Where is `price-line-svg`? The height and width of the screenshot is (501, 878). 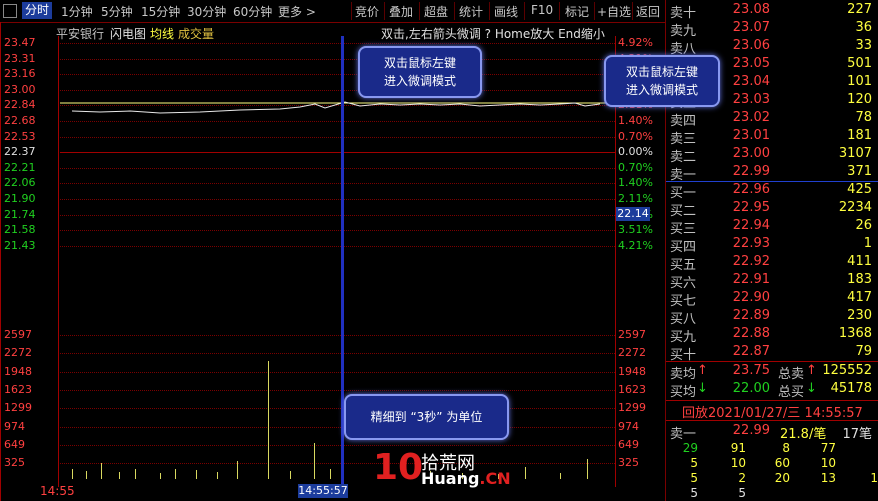 price-line-svg is located at coordinates (337, 107).